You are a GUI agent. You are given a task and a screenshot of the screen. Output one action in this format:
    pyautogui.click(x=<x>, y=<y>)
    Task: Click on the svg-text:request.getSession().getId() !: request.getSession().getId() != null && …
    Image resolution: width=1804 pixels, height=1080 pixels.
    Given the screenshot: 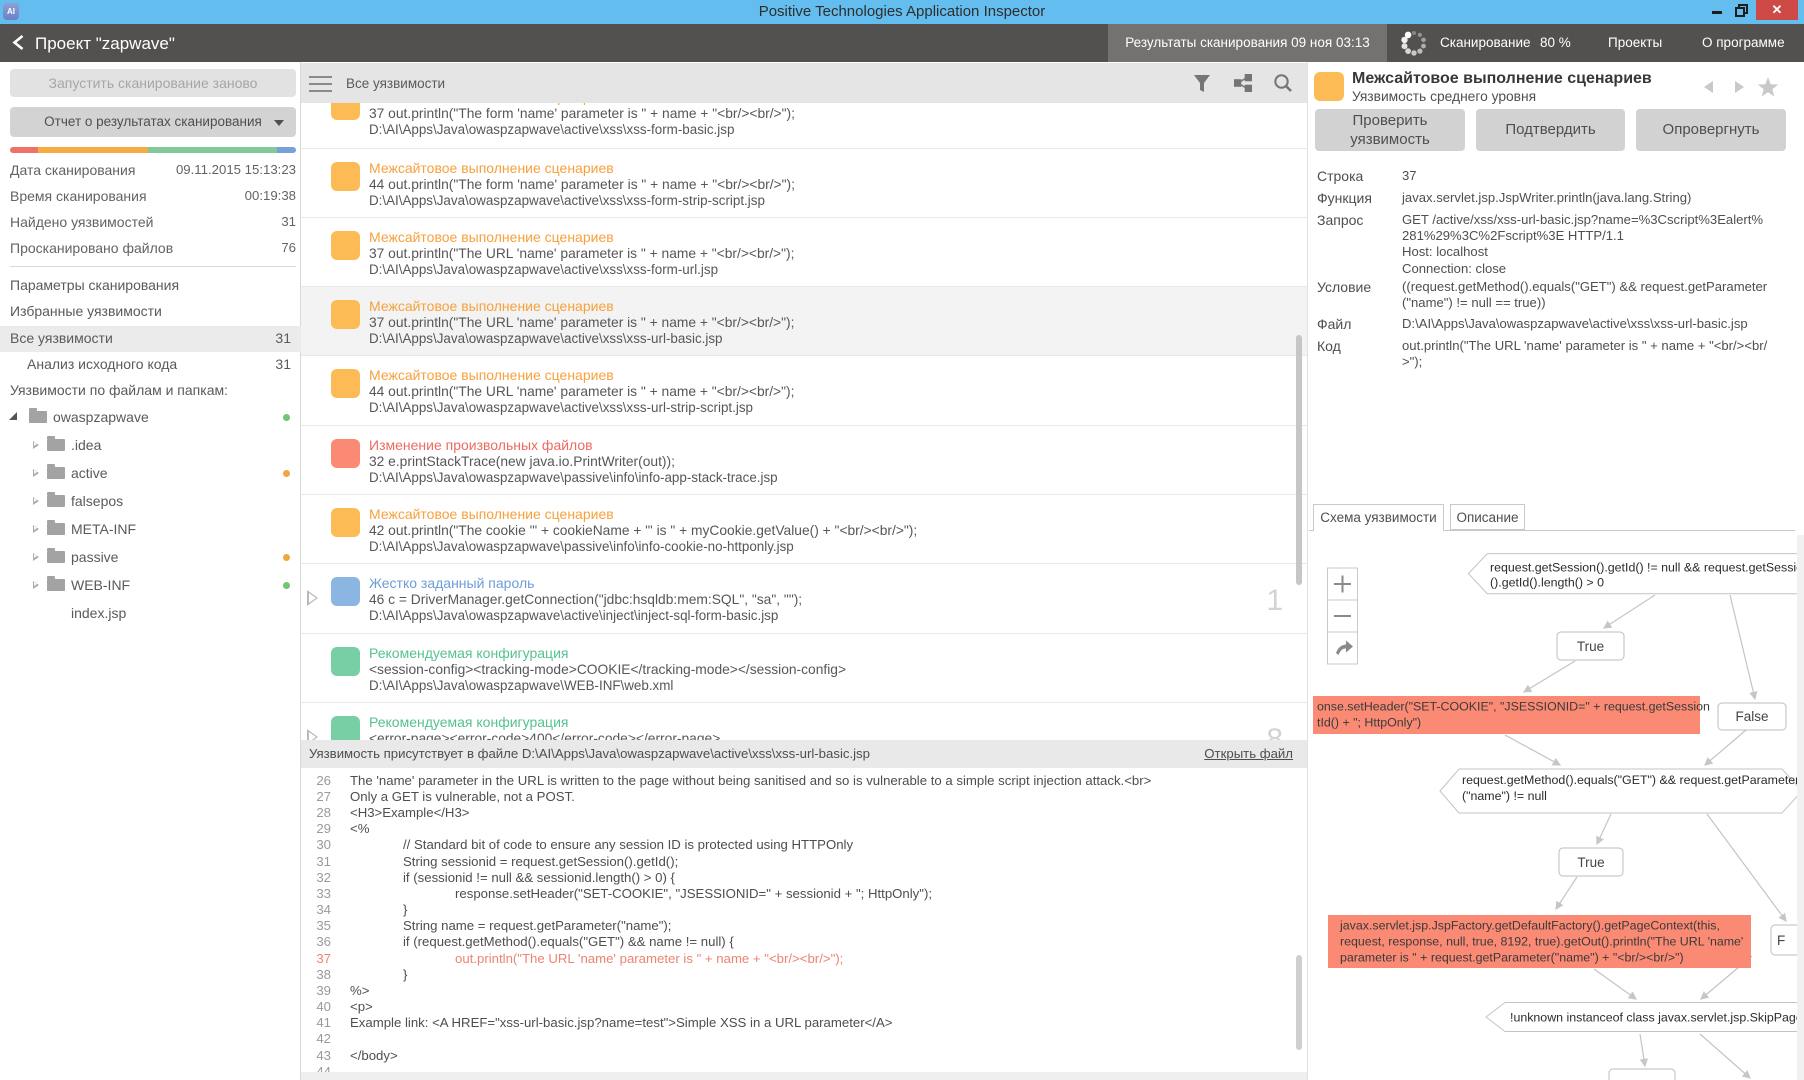 What is the action you would take?
    pyautogui.click(x=1646, y=568)
    